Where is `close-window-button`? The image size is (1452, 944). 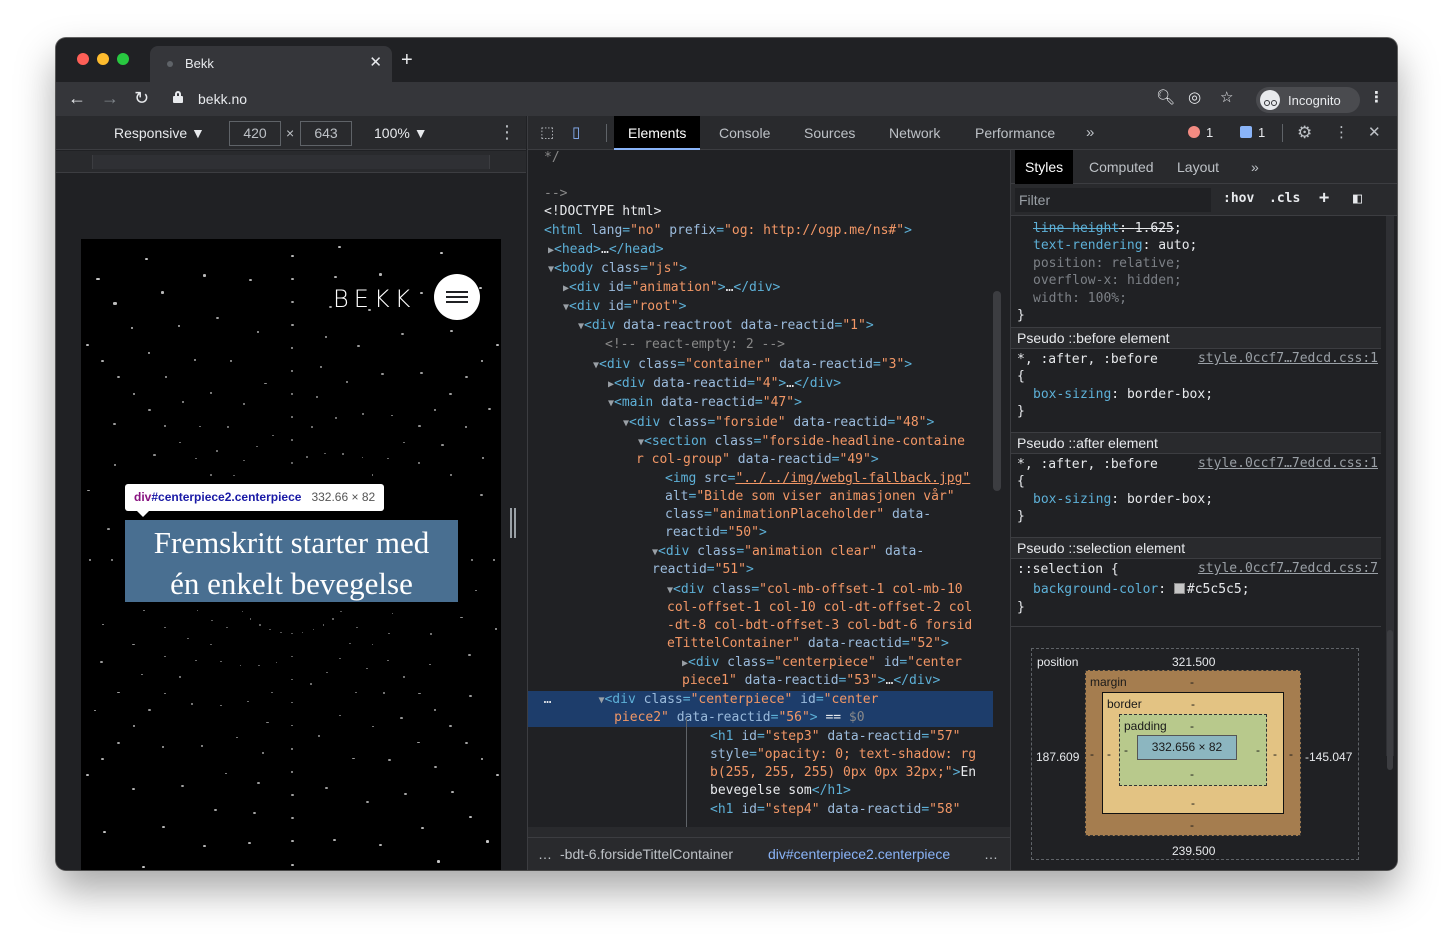
close-window-button is located at coordinates (83, 59).